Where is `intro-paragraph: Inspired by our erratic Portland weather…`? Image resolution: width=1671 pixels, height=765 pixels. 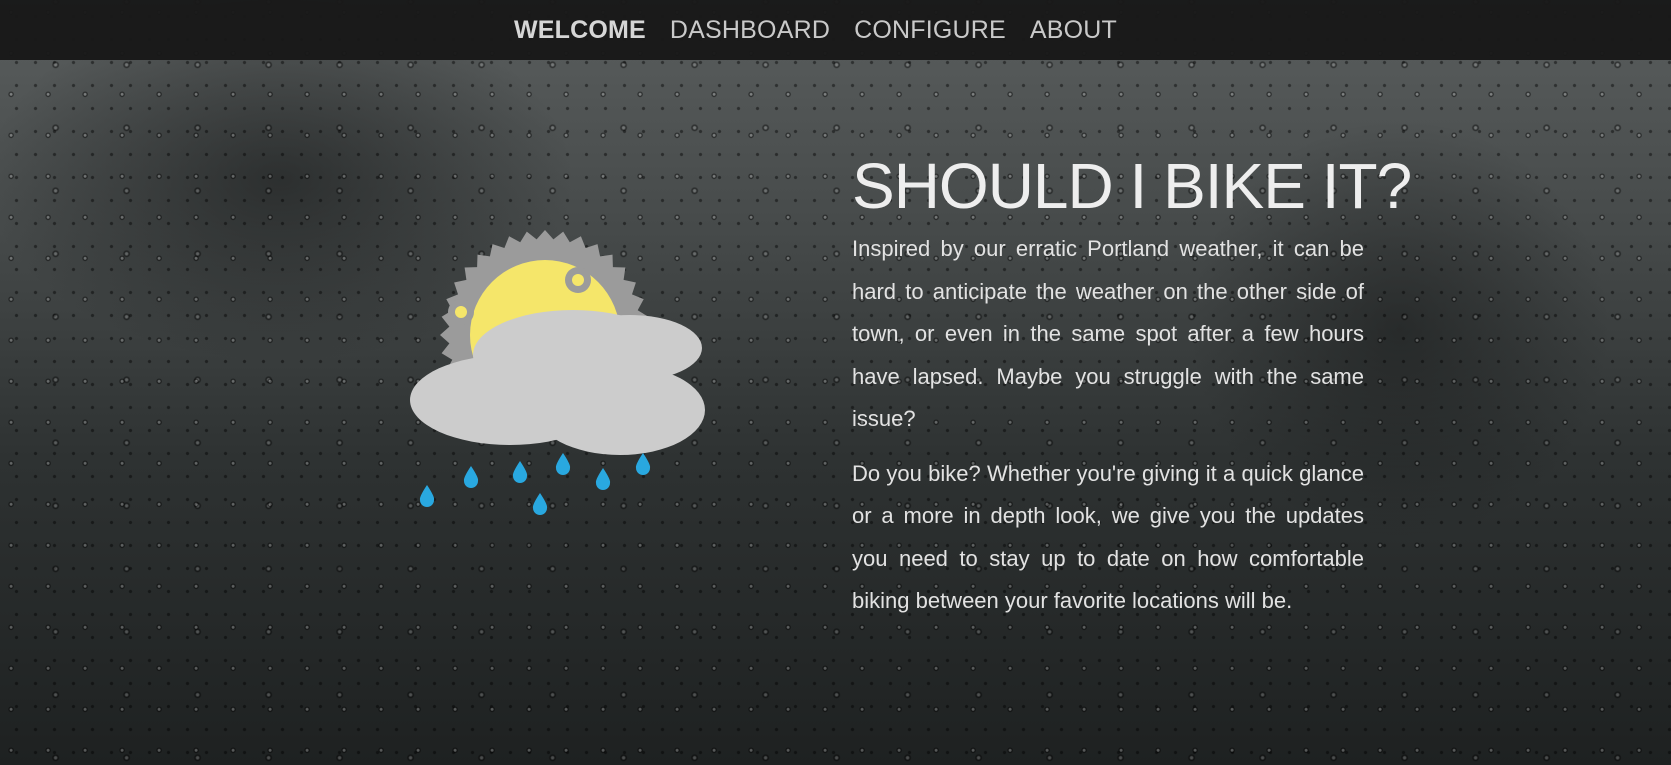
intro-paragraph: Inspired by our erratic Portland weather… is located at coordinates (1108, 333).